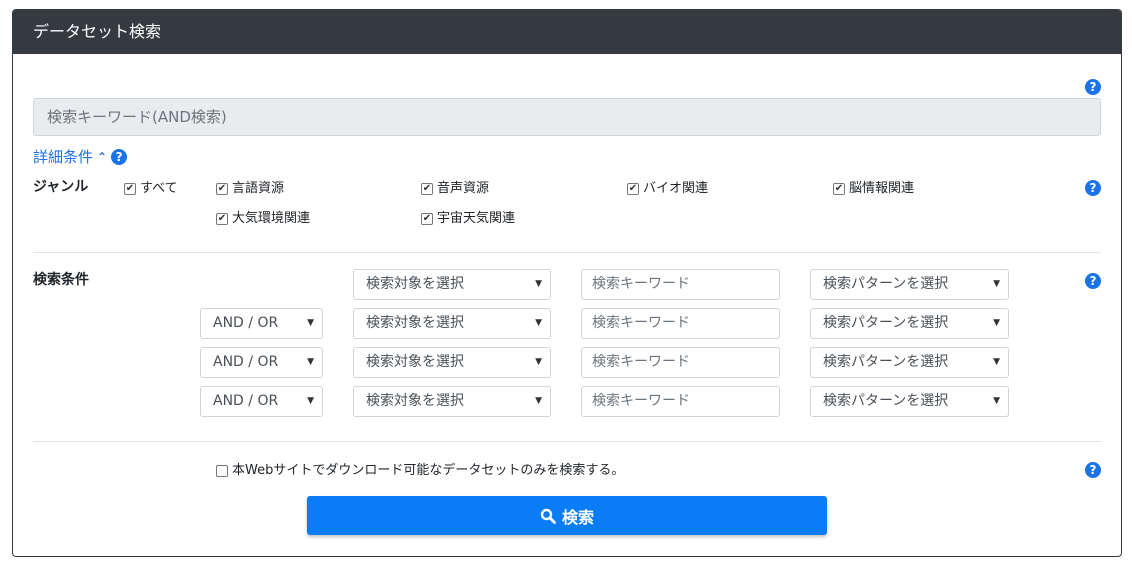 The image size is (1132, 568). I want to click on search-target-select-3: 検索対象を選択 ▼, so click(452, 362).